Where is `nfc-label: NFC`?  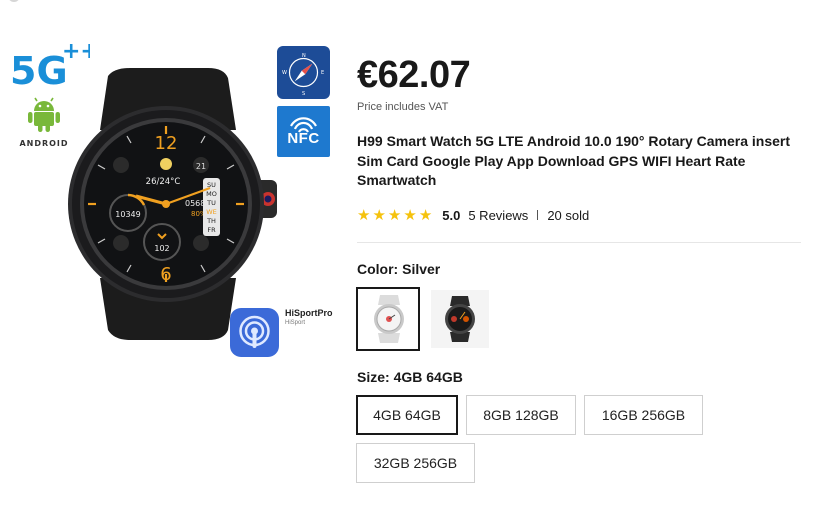
nfc-label: NFC is located at coordinates (303, 138).